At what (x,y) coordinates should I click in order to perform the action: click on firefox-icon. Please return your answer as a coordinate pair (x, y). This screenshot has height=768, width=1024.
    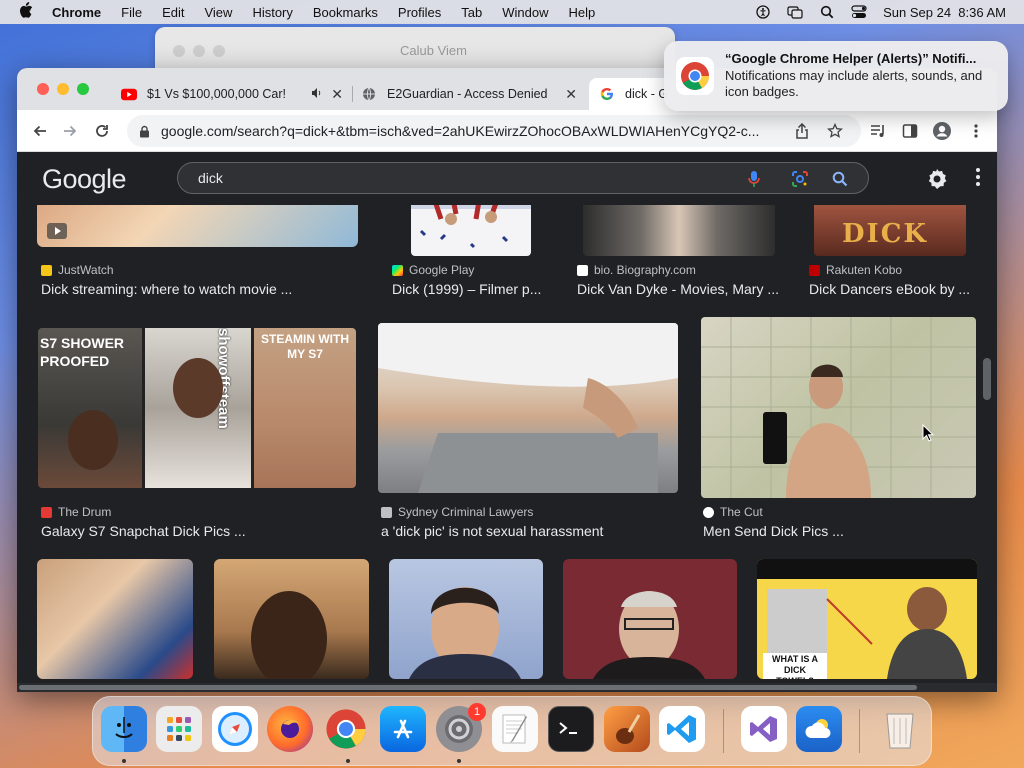
    Looking at the image, I should click on (290, 729).